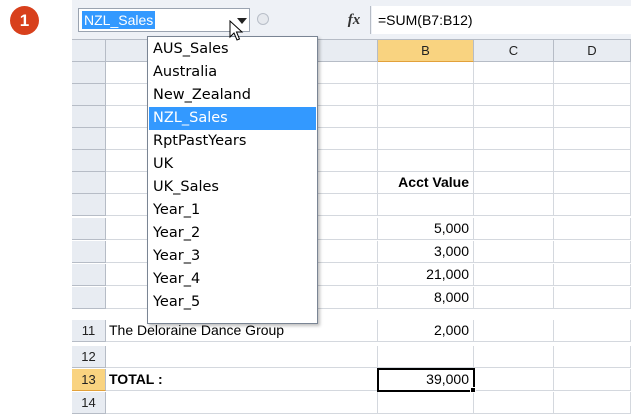  I want to click on cell-b: 2,000, so click(426, 331).